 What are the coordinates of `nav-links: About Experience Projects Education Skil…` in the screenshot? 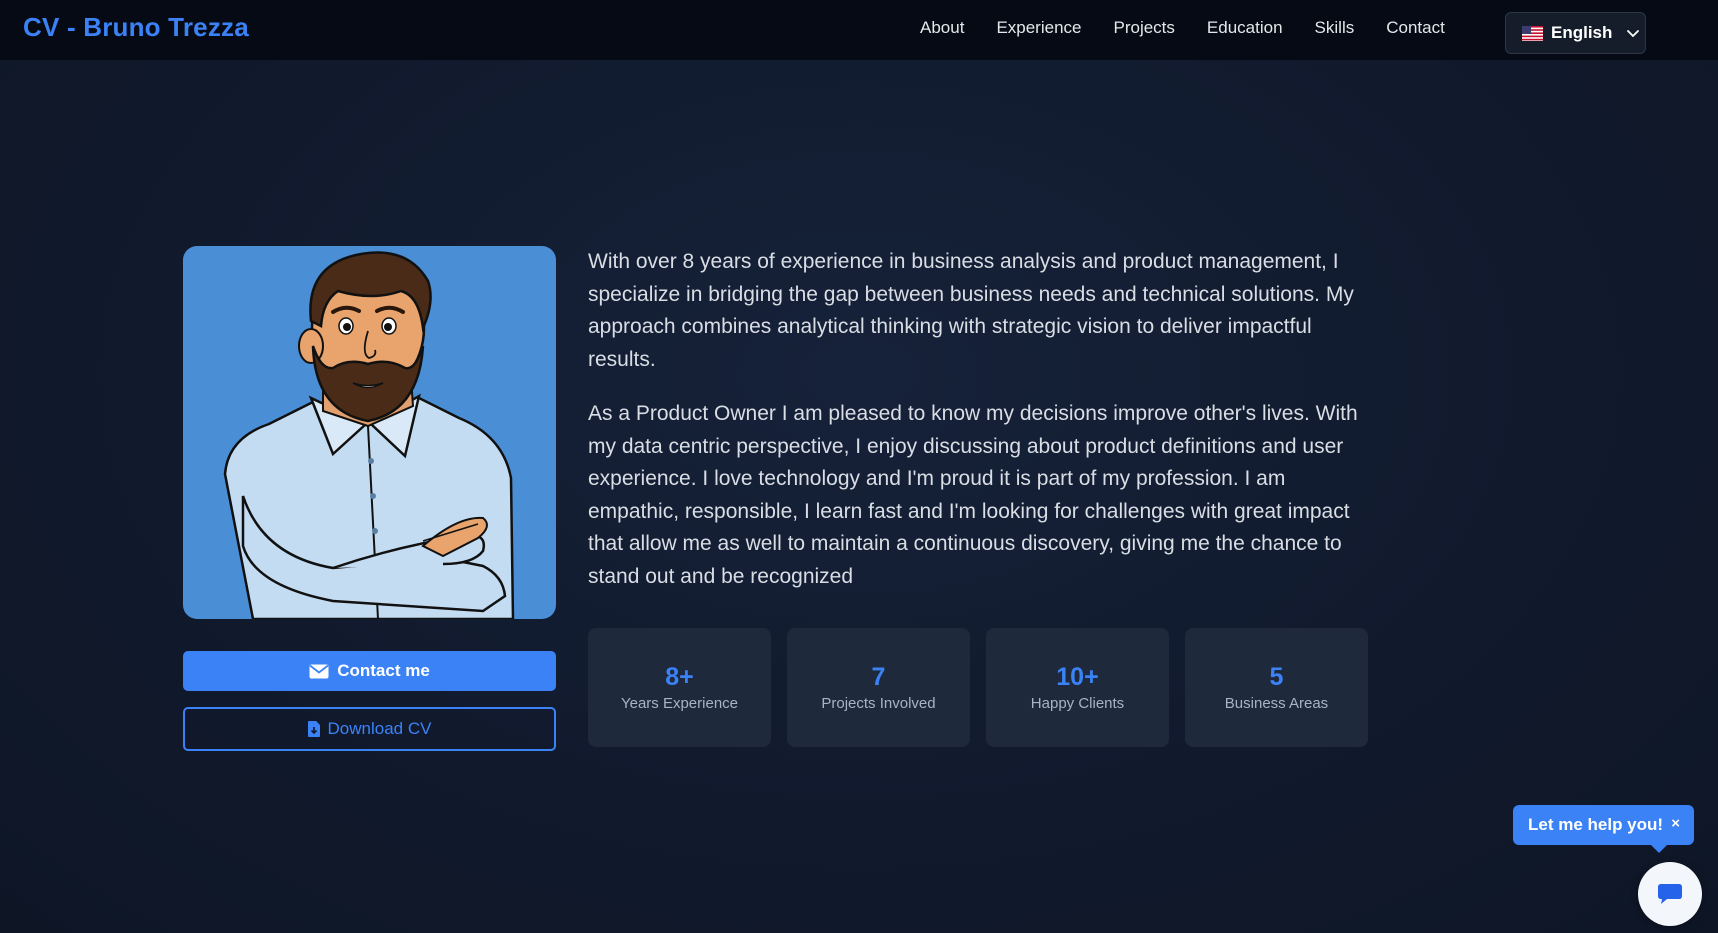 It's located at (1198, 28).